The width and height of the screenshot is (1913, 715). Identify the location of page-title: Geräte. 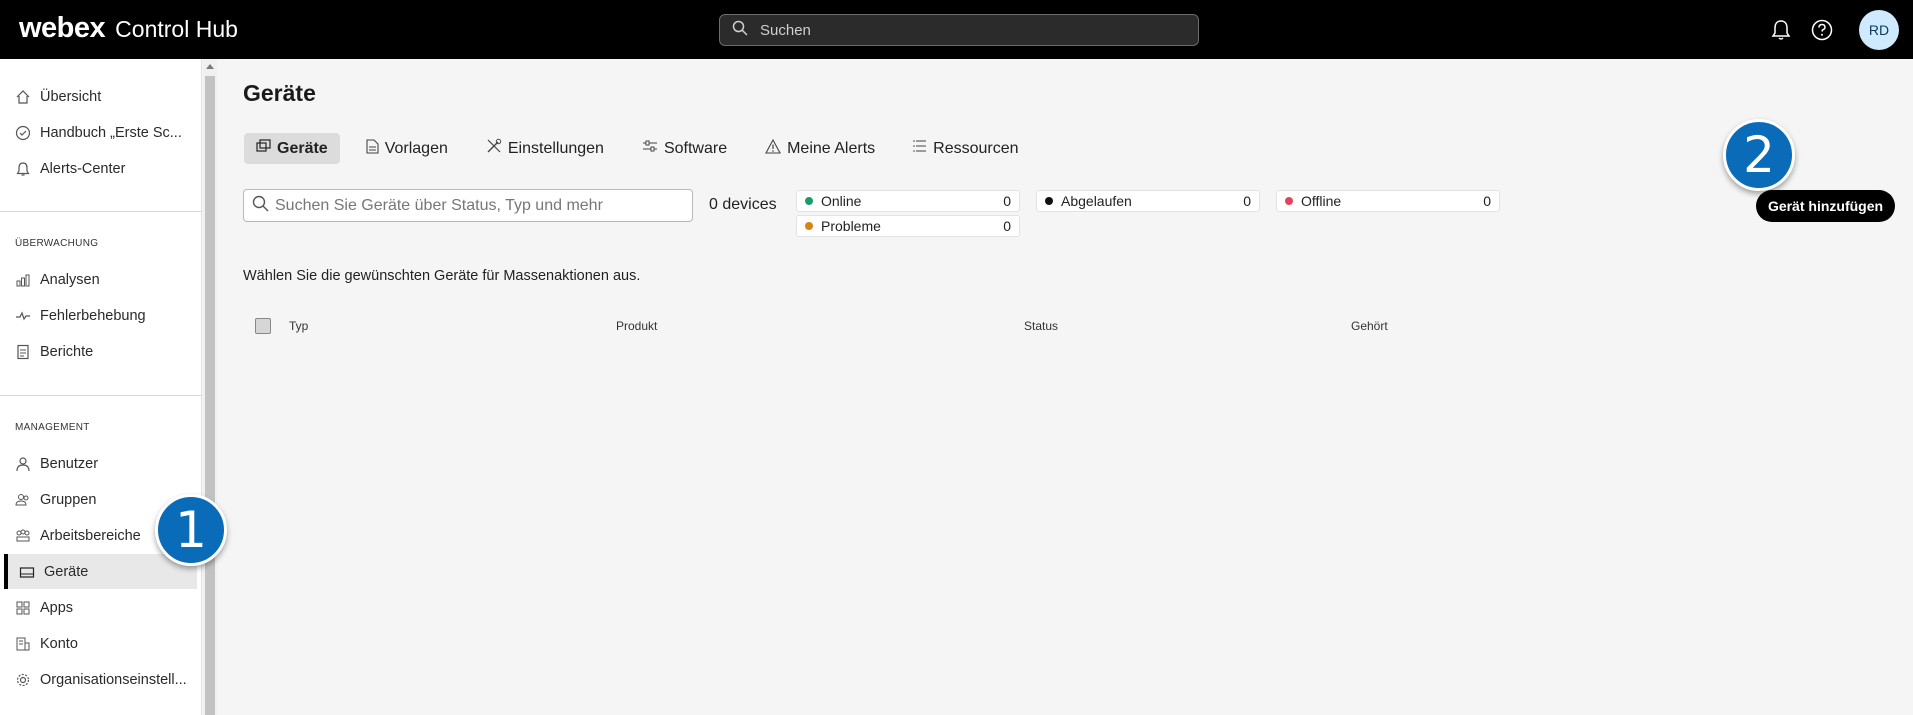
(279, 93).